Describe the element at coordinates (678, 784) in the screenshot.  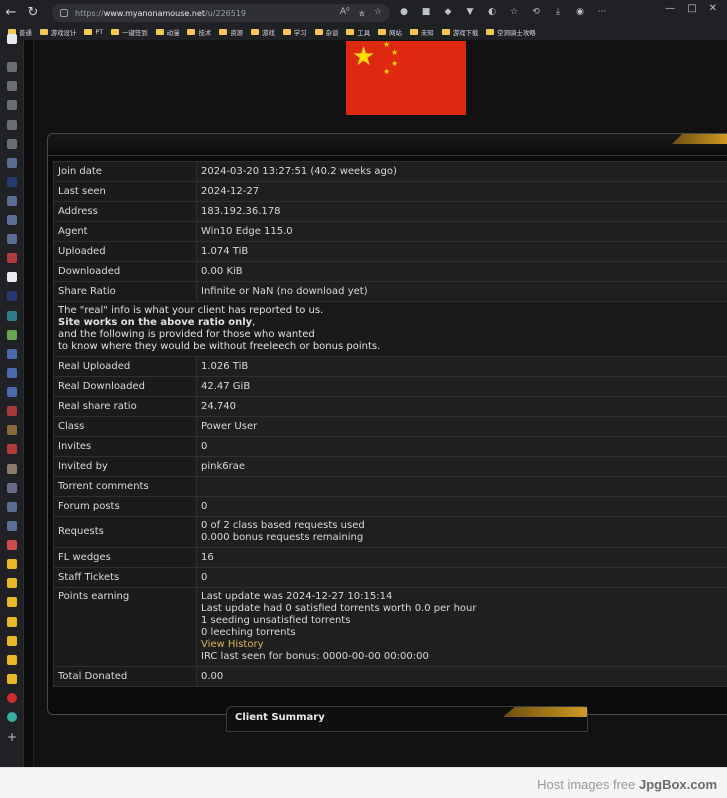
I see `footer-brand: JpgBox.com` at that location.